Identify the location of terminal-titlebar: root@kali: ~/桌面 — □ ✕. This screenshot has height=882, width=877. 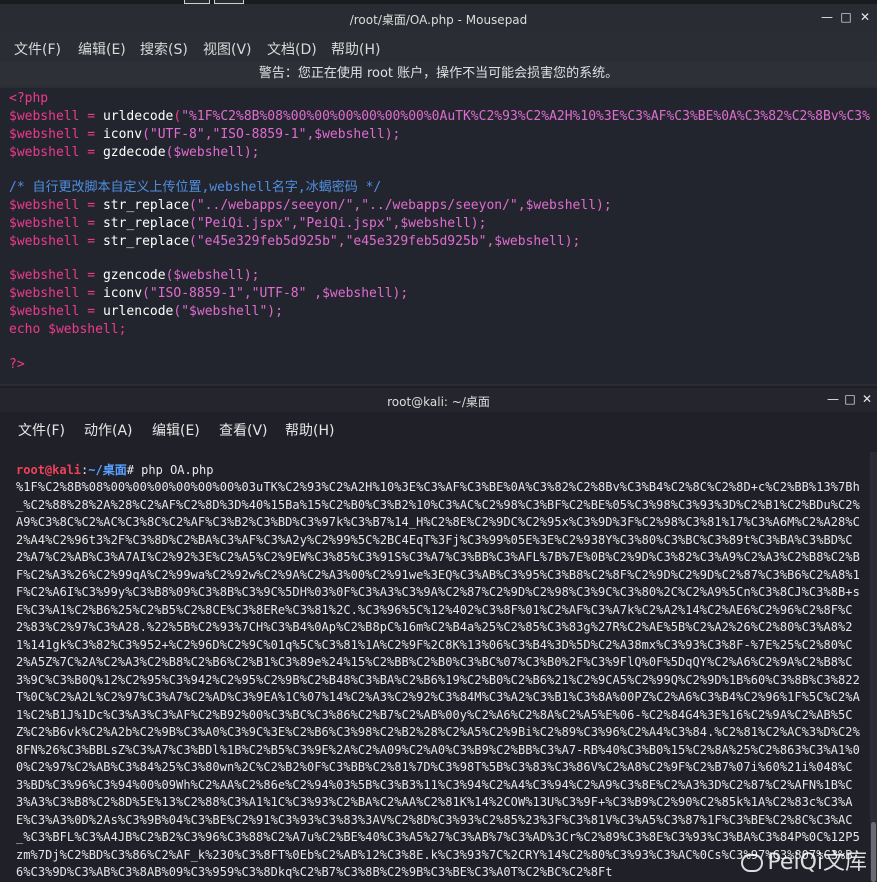
(438, 400).